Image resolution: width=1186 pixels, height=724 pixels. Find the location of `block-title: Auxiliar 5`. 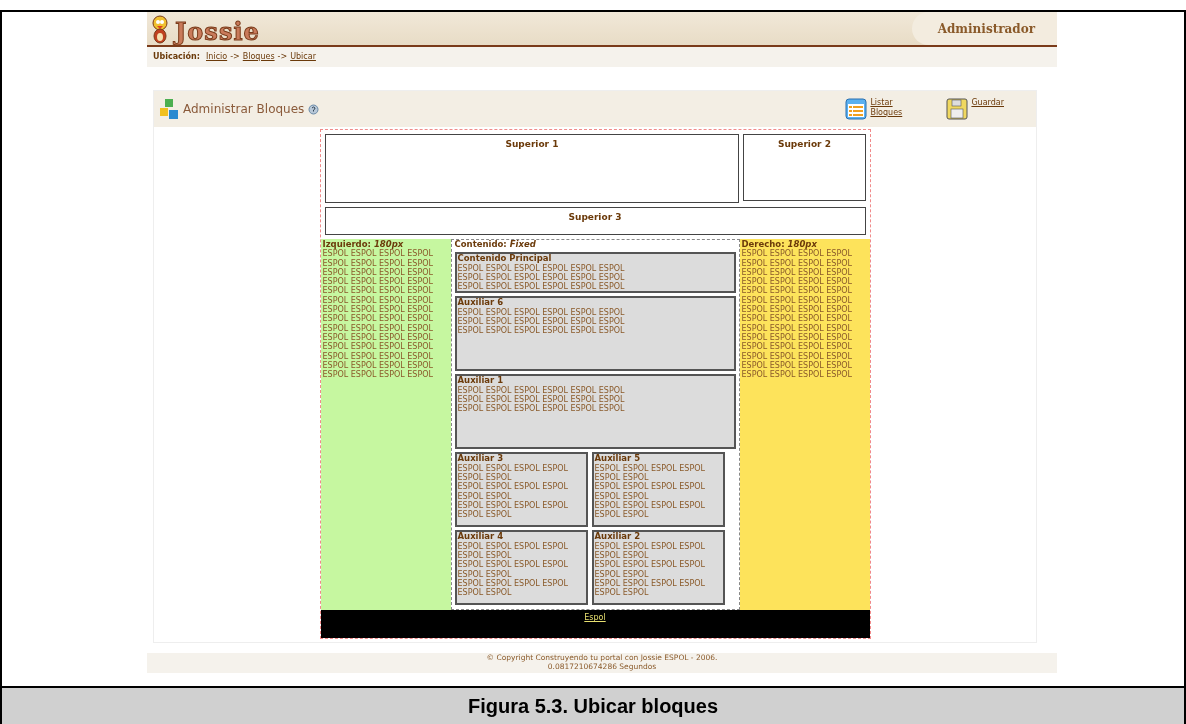

block-title: Auxiliar 5 is located at coordinates (618, 459).